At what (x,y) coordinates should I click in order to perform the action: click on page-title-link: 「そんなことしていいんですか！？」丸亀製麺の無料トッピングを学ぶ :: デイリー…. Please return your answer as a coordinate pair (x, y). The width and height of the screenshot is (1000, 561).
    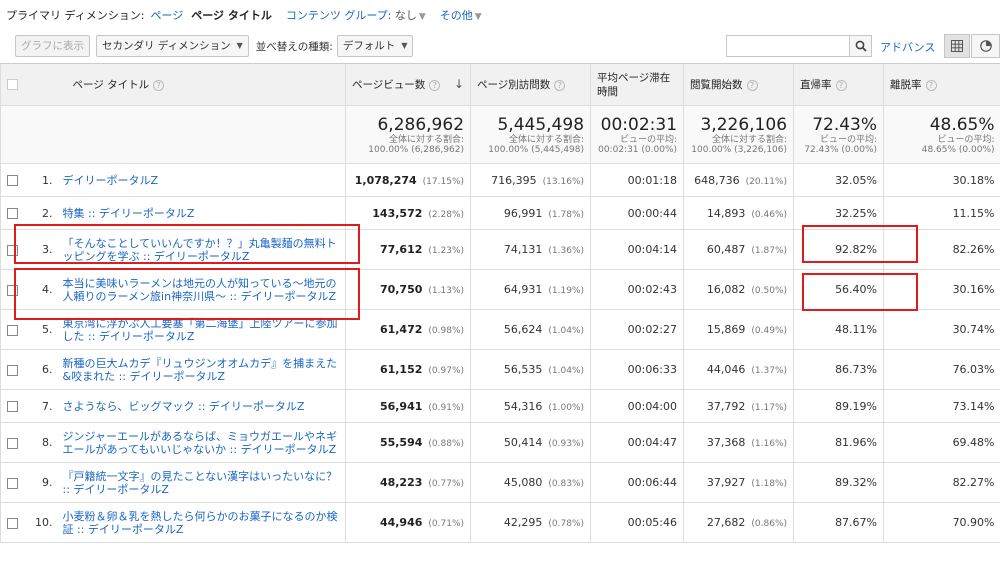
    Looking at the image, I should click on (201, 250).